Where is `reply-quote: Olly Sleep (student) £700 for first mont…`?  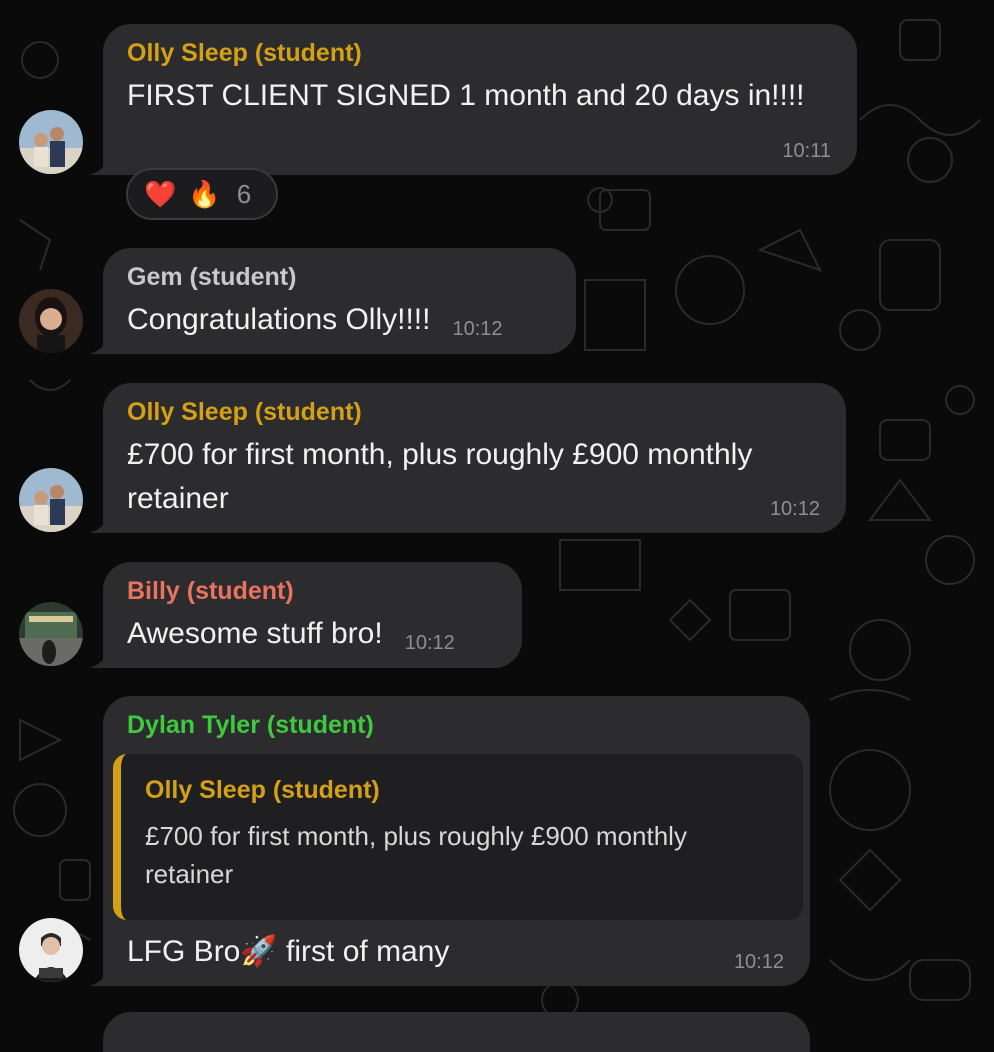 reply-quote: Olly Sleep (student) £700 for first mont… is located at coordinates (458, 837).